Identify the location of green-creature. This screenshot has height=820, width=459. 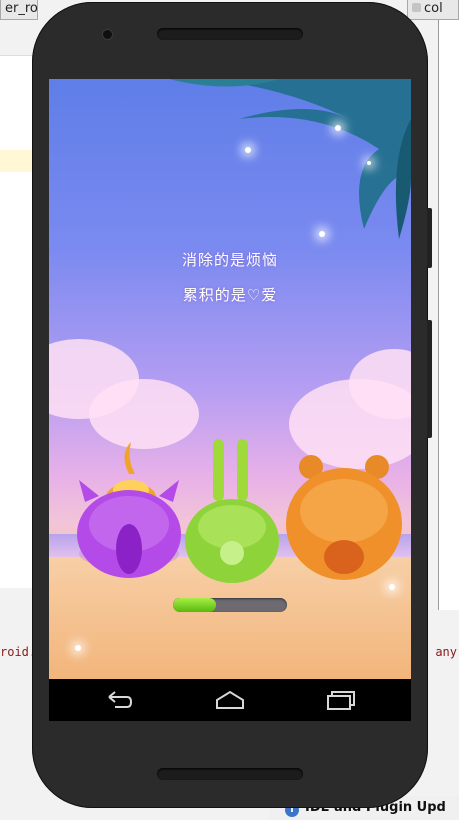
(232, 511).